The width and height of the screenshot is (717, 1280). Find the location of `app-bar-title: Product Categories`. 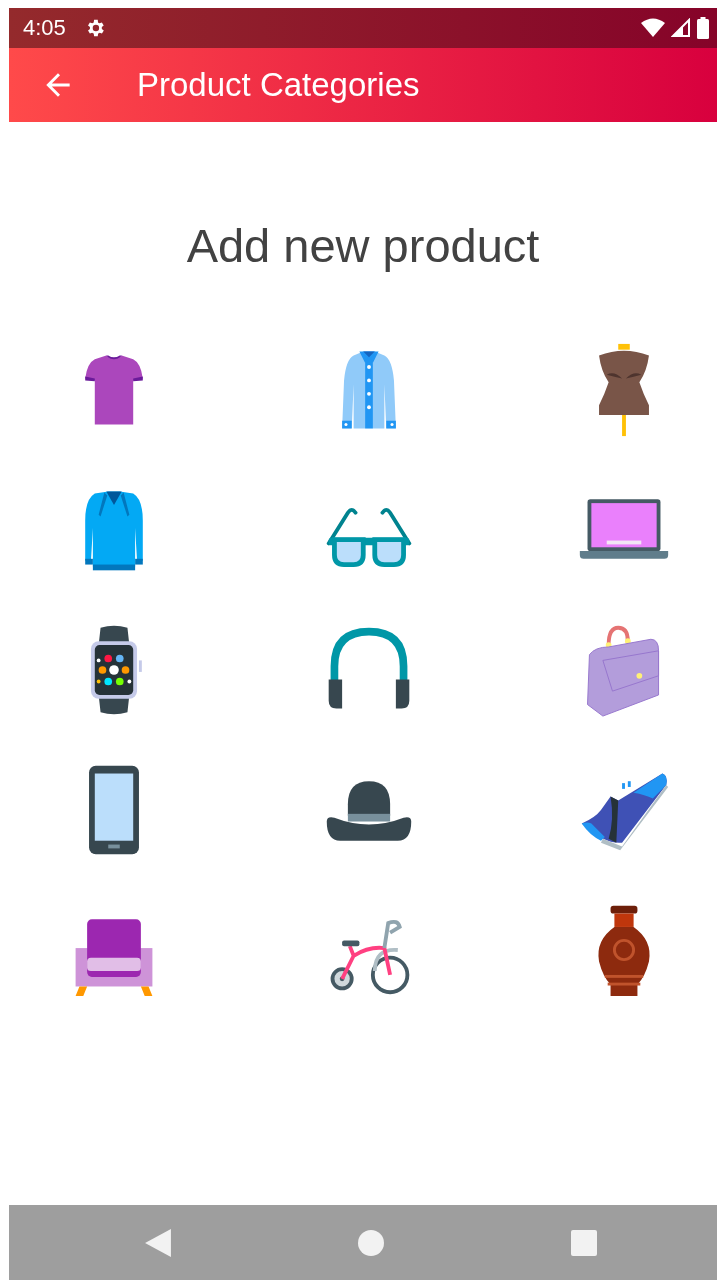

app-bar-title: Product Categories is located at coordinates (278, 85).